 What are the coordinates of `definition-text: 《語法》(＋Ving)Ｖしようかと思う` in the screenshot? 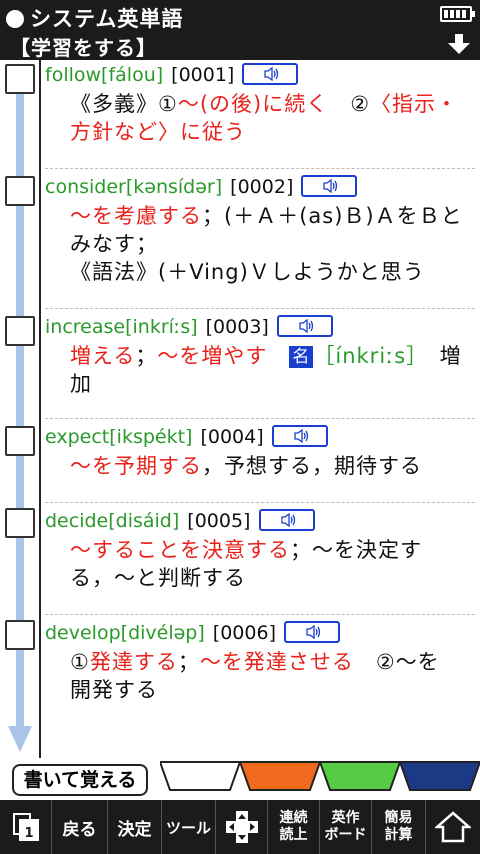 It's located at (247, 272).